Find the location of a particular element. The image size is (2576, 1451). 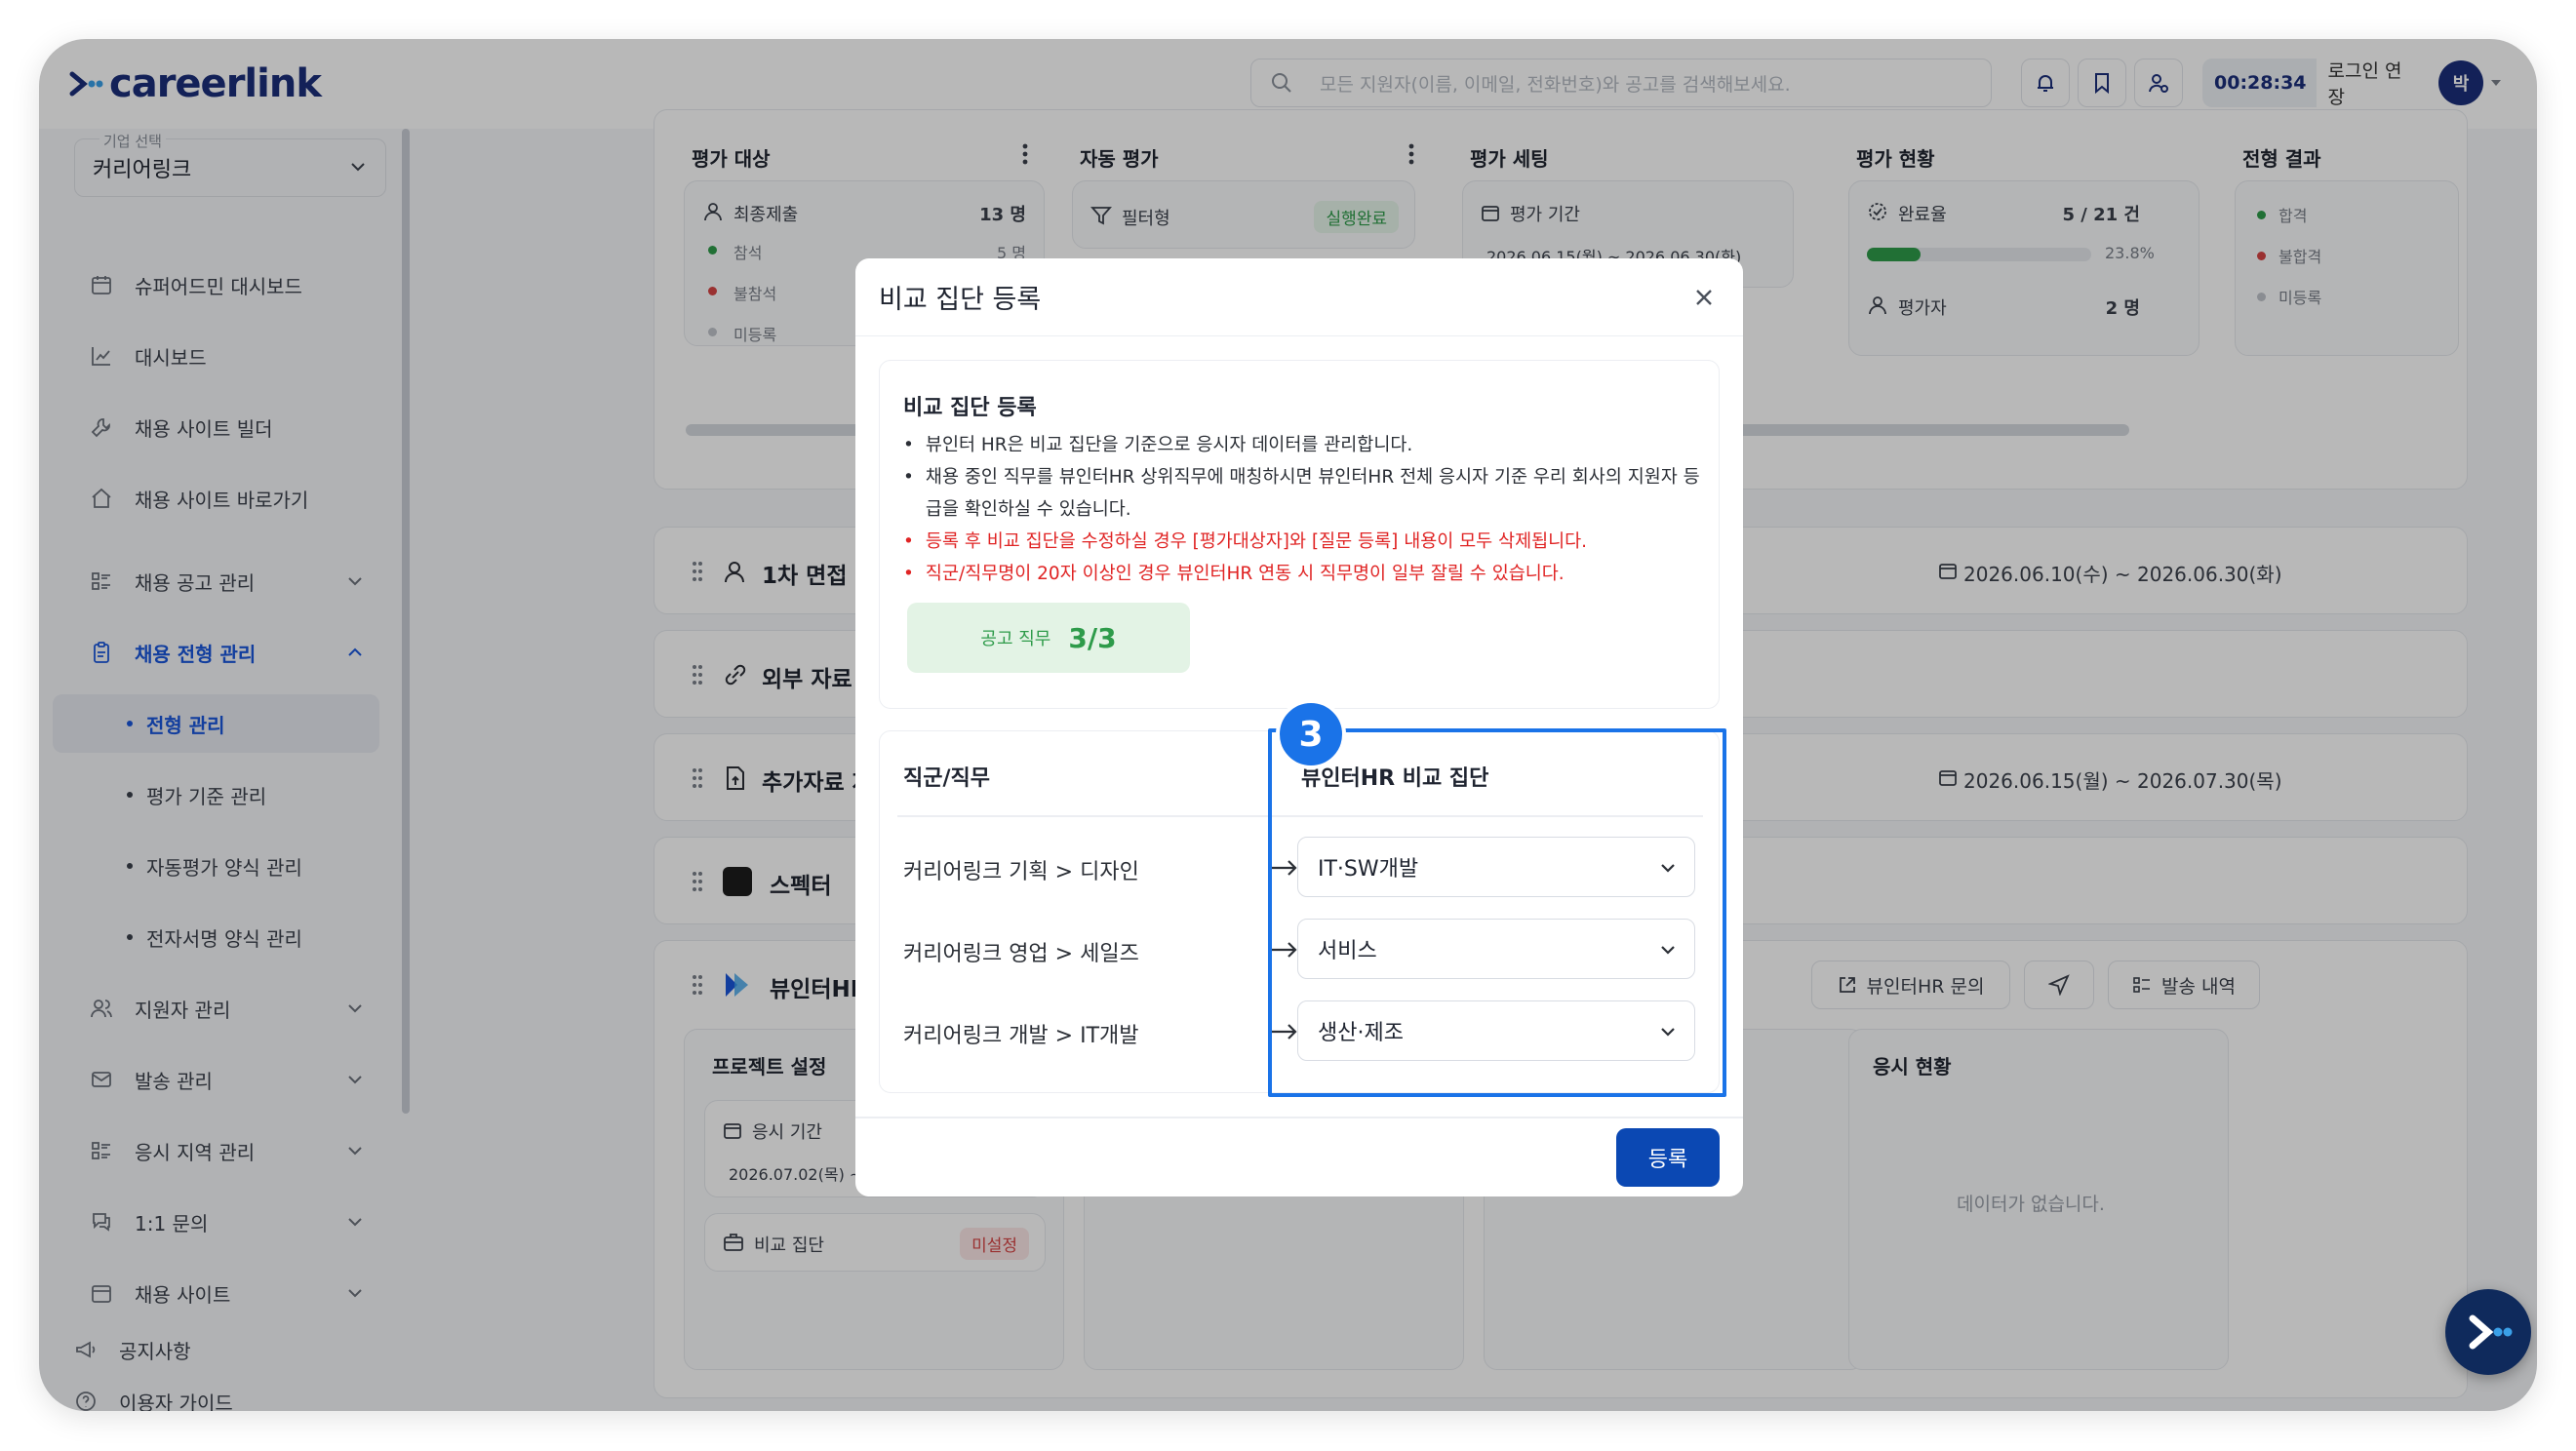

modal-title: 비교 집단 등록 is located at coordinates (960, 300).